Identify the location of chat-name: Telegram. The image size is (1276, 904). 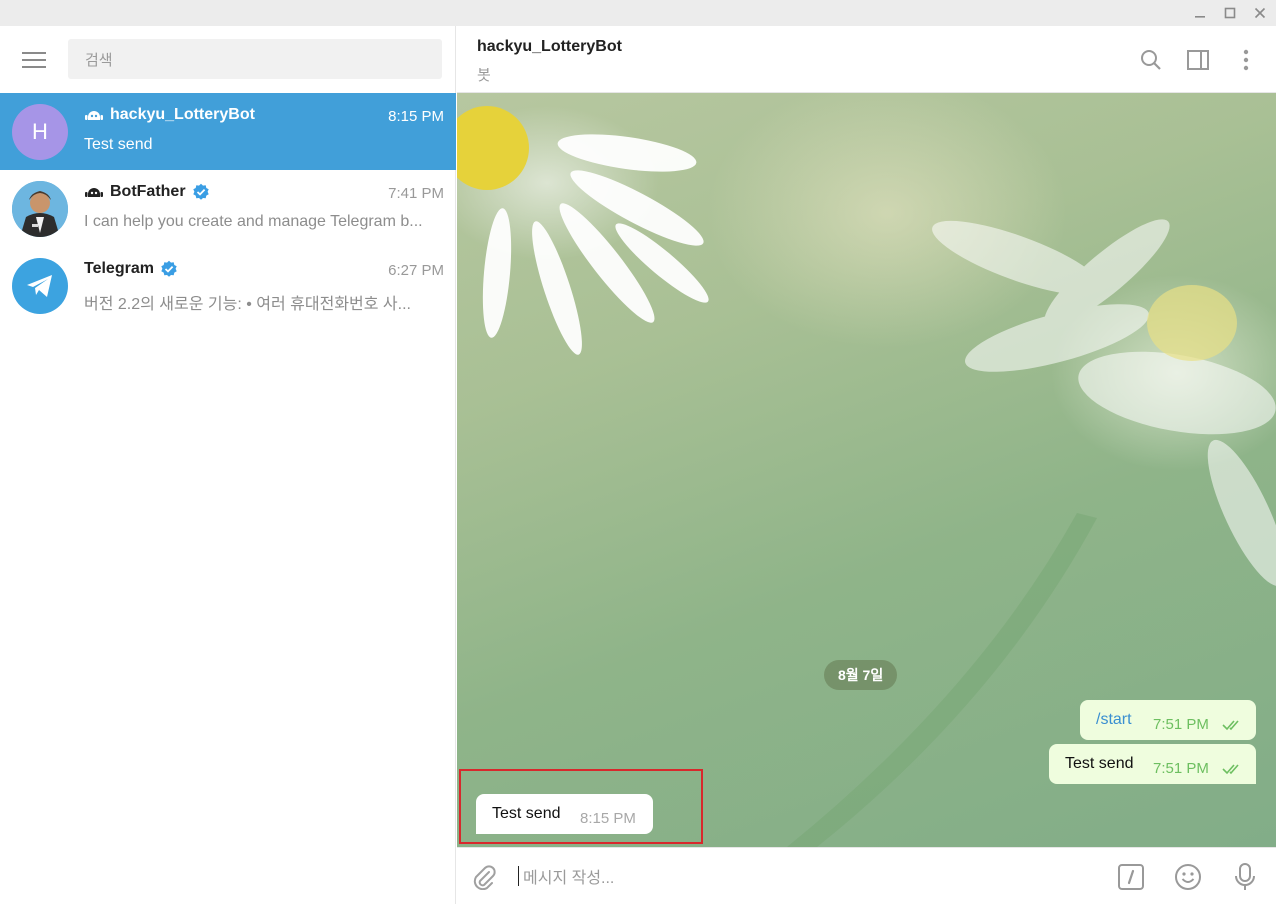
(119, 268).